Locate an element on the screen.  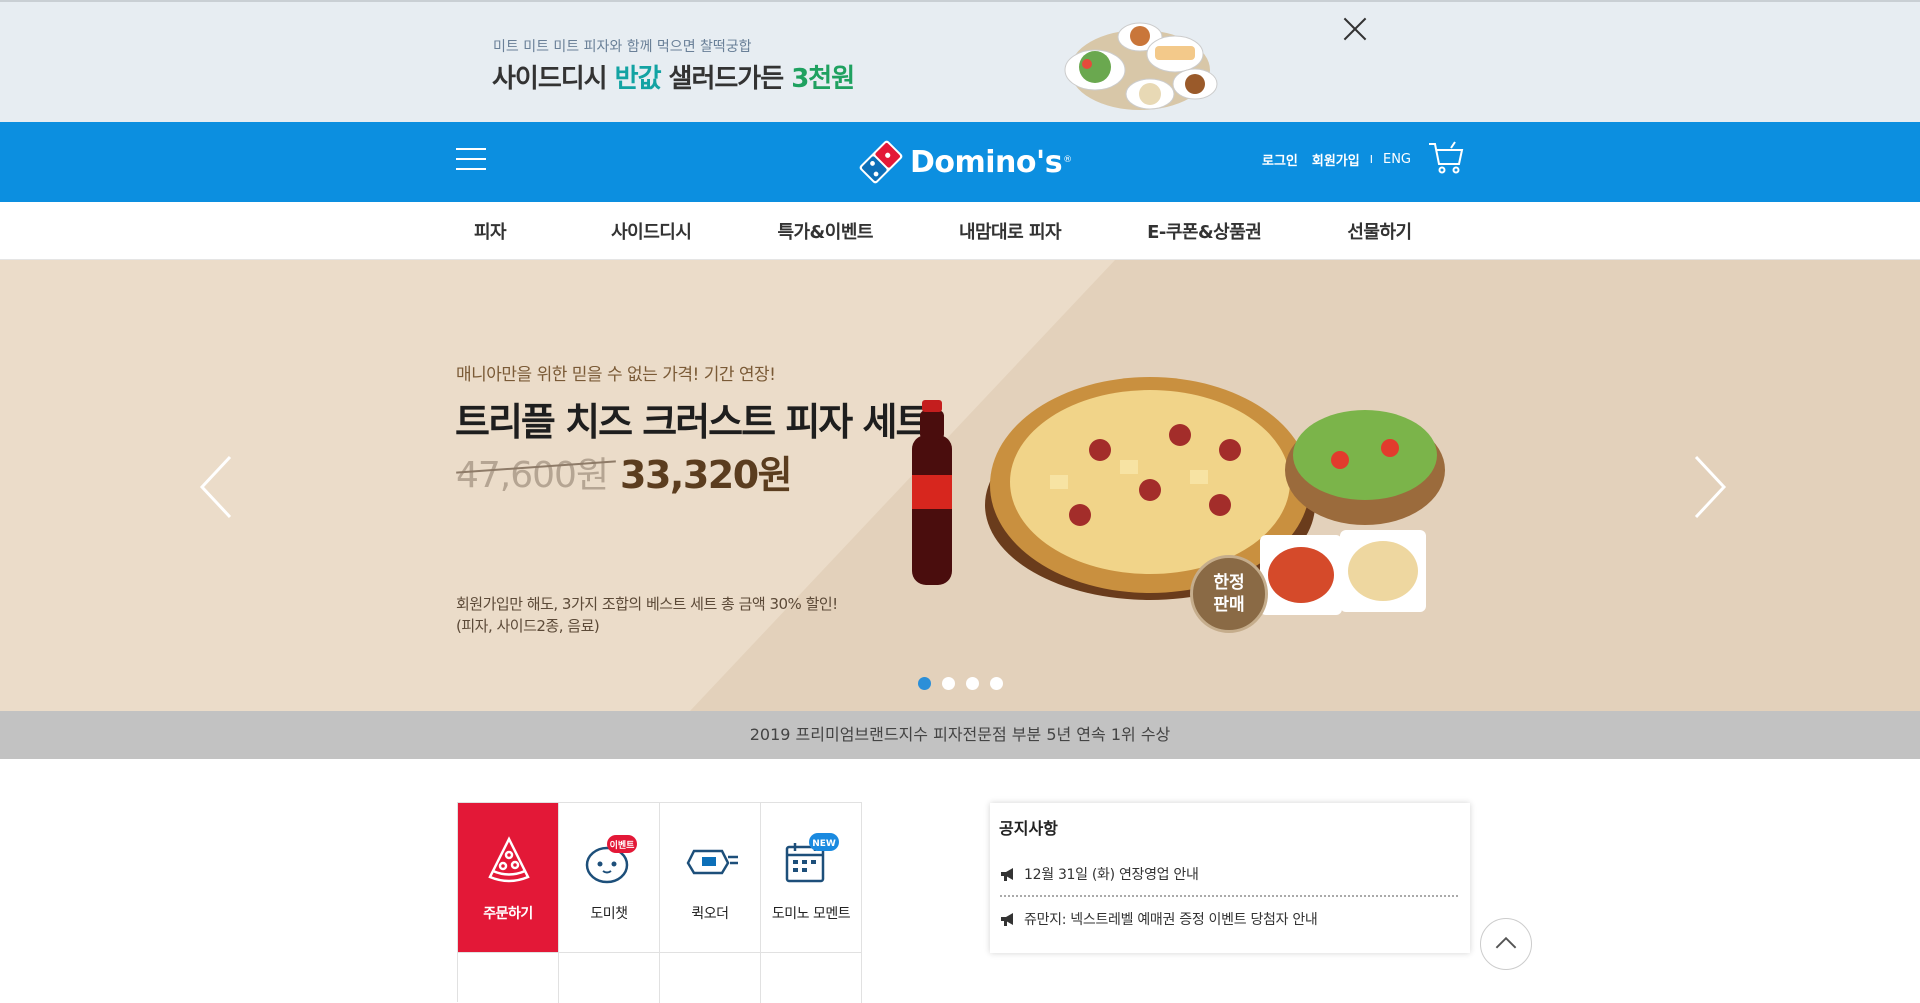
promo-subtitle: 미트 미트 미트 피자와 함께 먹으면 찰떡궁합 is located at coordinates (622, 47).